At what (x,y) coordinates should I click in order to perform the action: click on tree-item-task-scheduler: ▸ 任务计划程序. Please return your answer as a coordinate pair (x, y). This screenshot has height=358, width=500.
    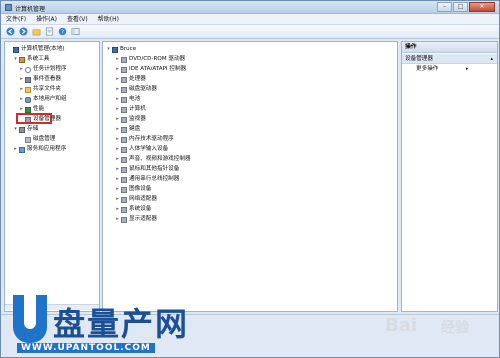
    Looking at the image, I should click on (43, 69).